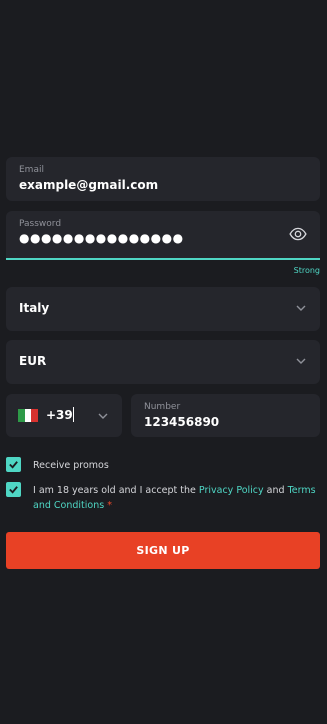  What do you see at coordinates (33, 361) in the screenshot?
I see `currency-value: EUR` at bounding box center [33, 361].